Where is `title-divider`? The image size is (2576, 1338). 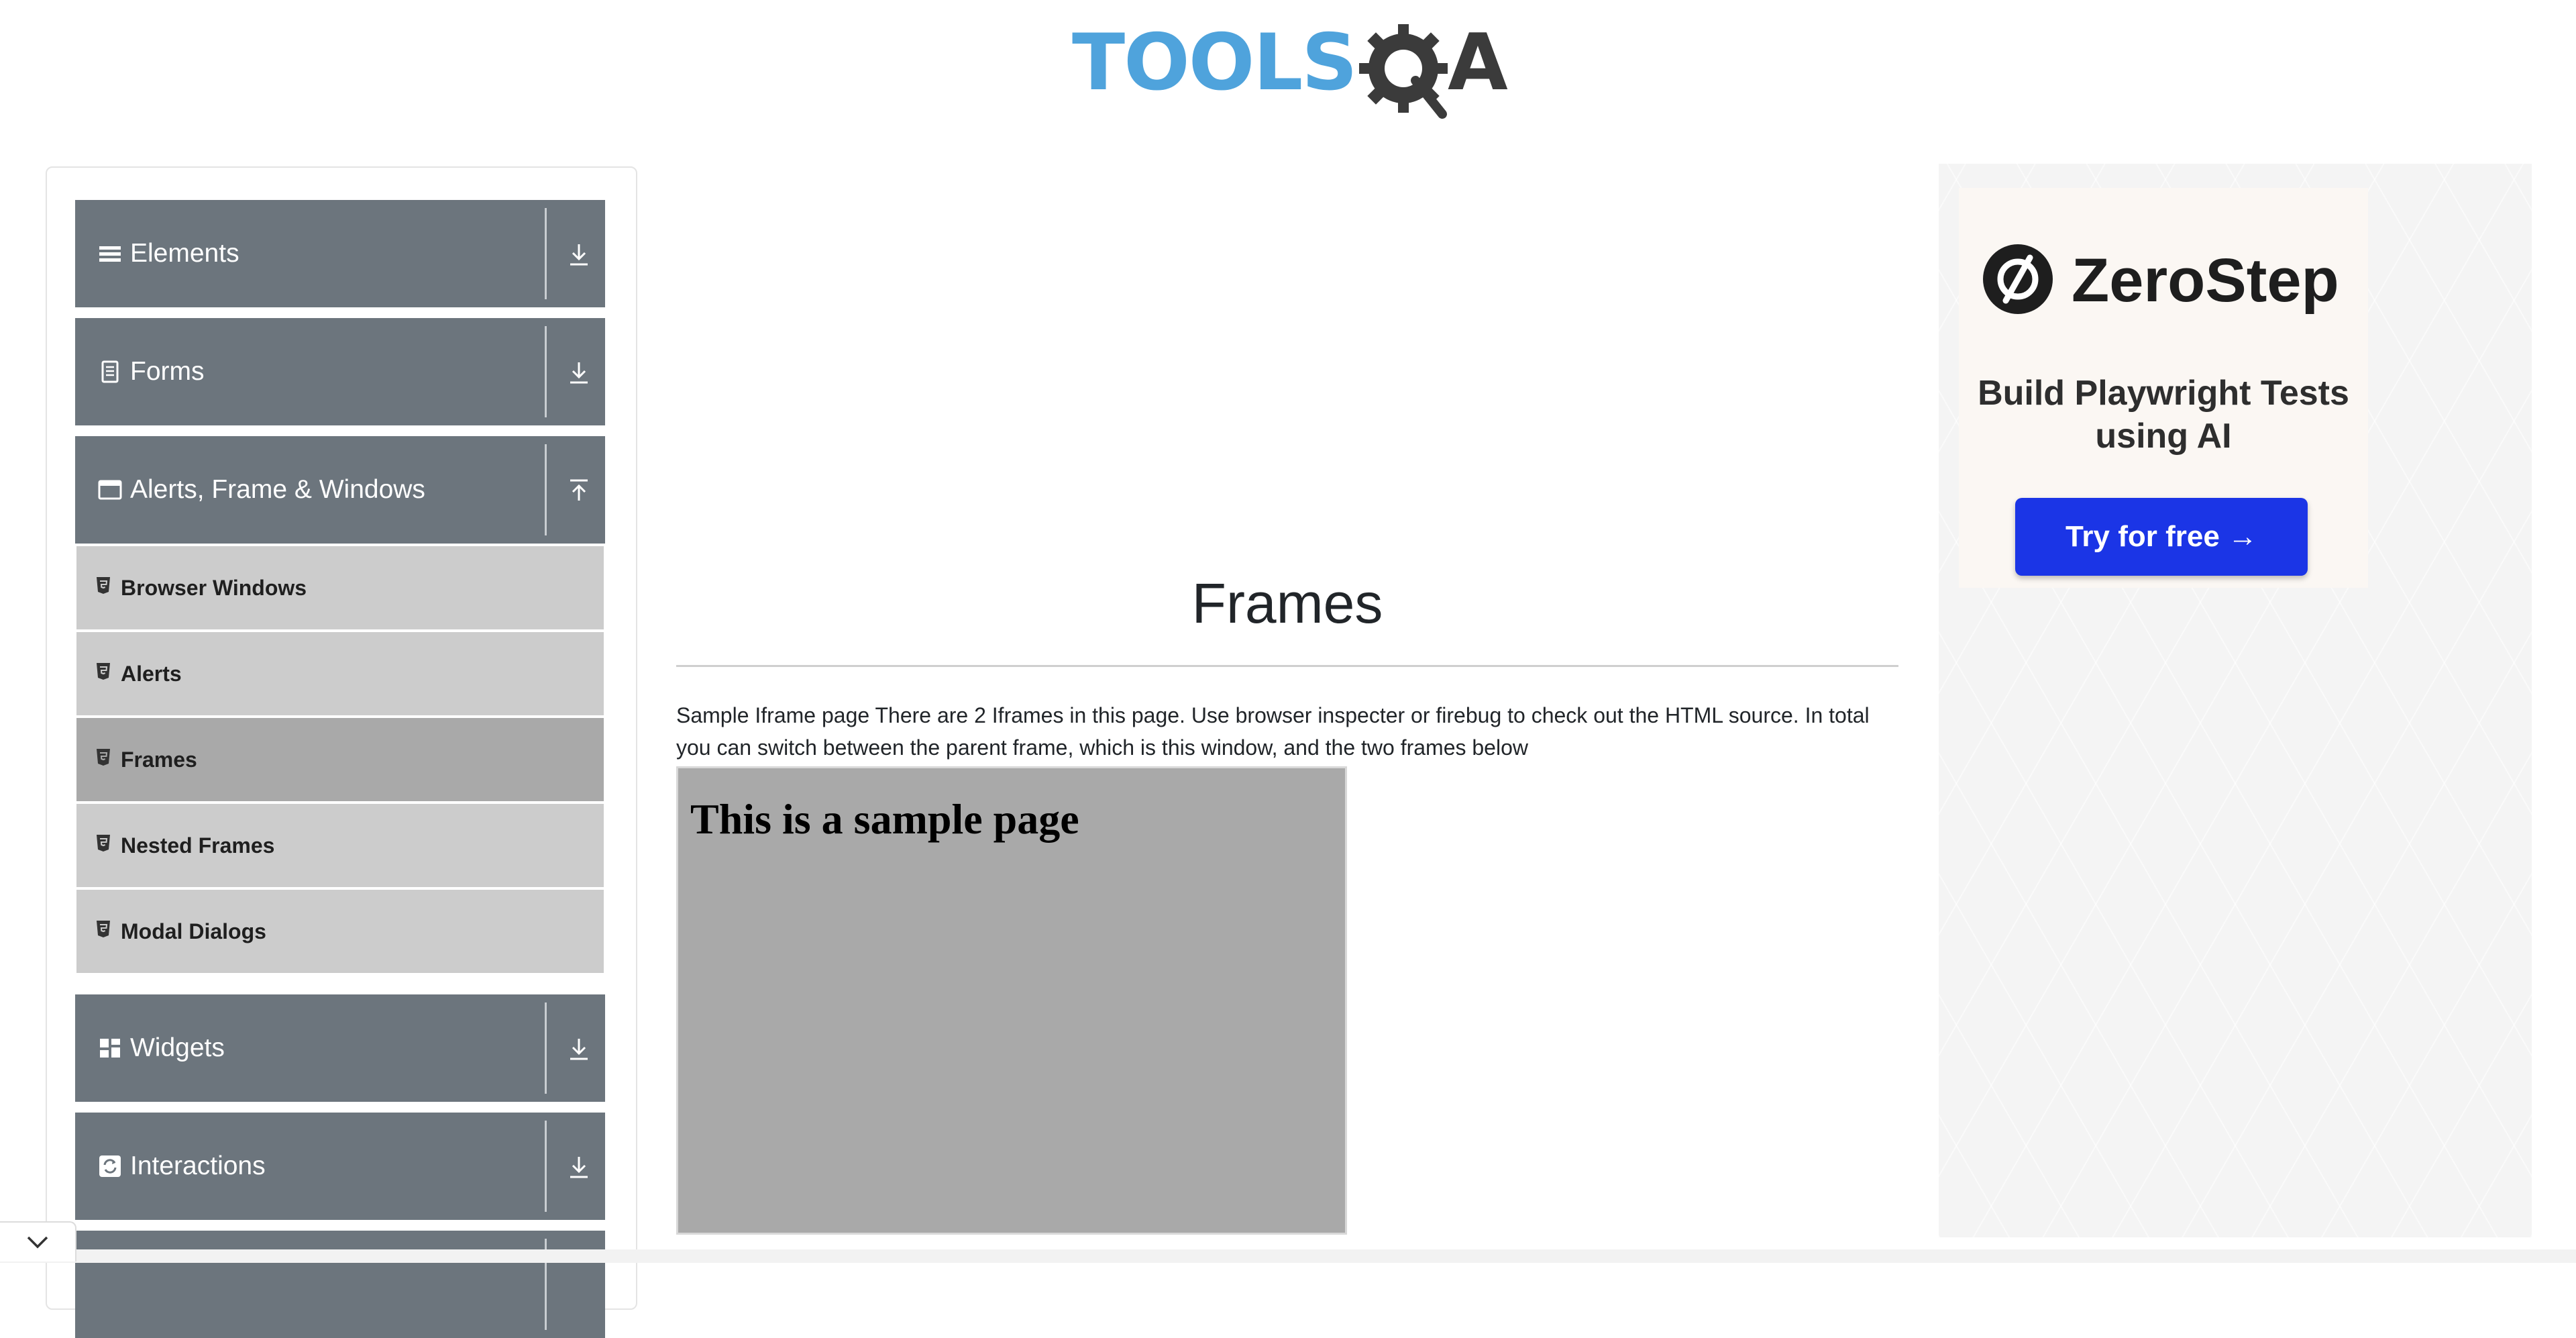 title-divider is located at coordinates (1287, 666).